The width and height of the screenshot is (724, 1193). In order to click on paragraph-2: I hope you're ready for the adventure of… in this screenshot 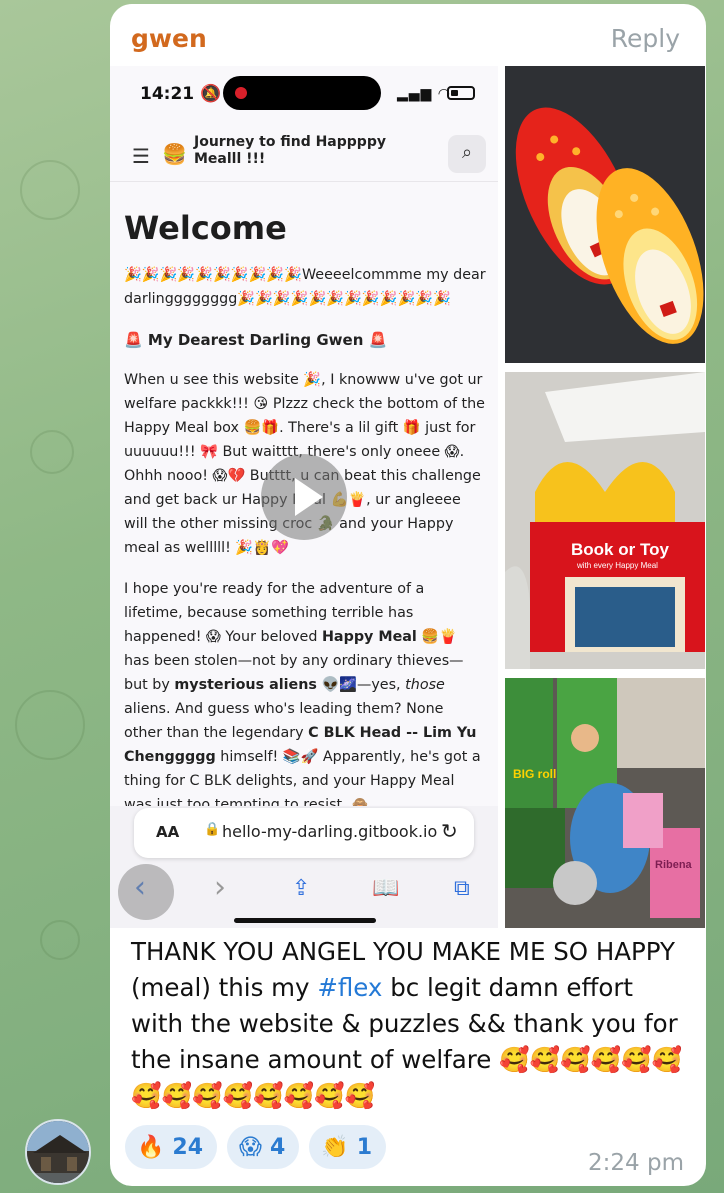, I will do `click(302, 697)`.